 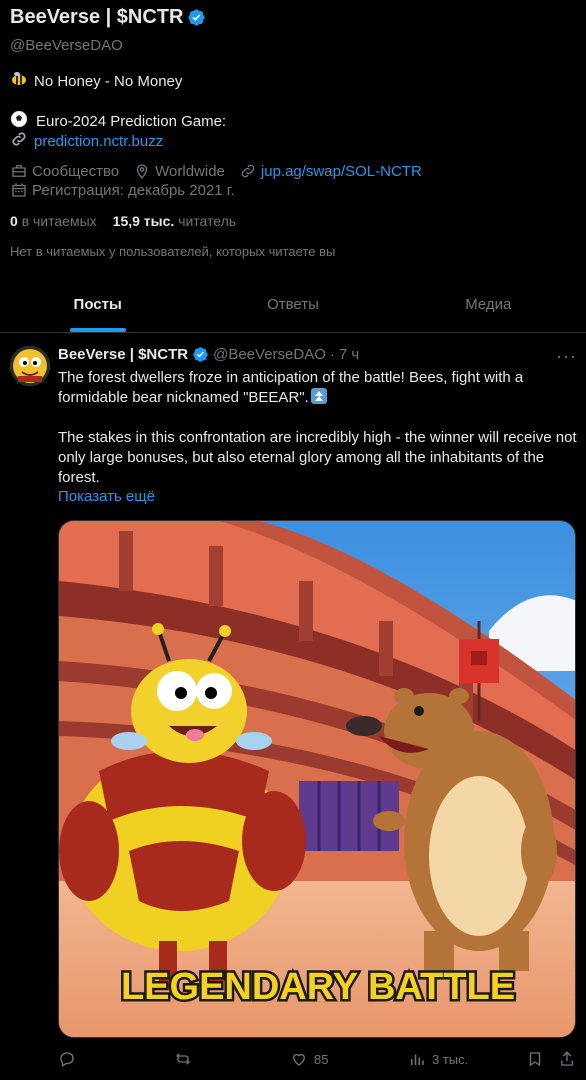 What do you see at coordinates (14, 221) in the screenshot?
I see `following-count: 0` at bounding box center [14, 221].